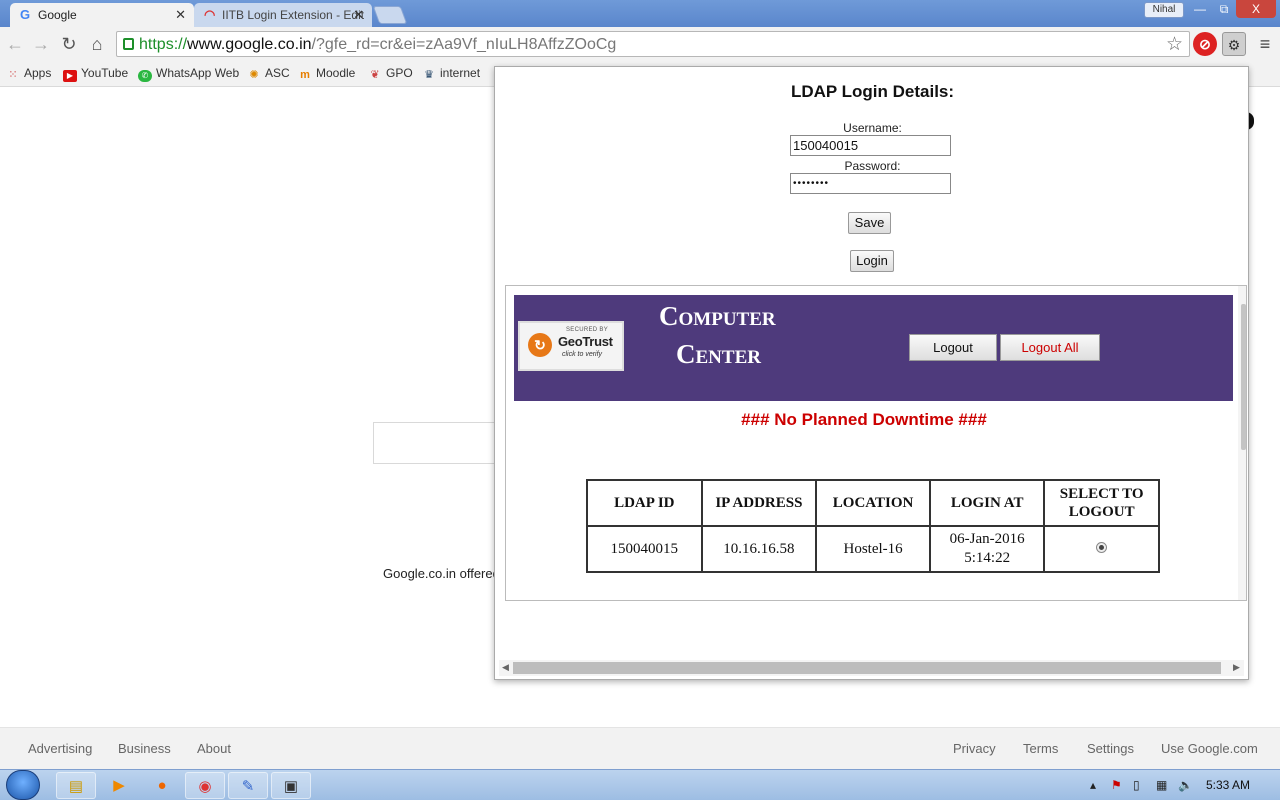 The width and height of the screenshot is (1280, 800). Describe the element at coordinates (987, 539) in the screenshot. I see `login-date: 06-Jan-2016` at that location.